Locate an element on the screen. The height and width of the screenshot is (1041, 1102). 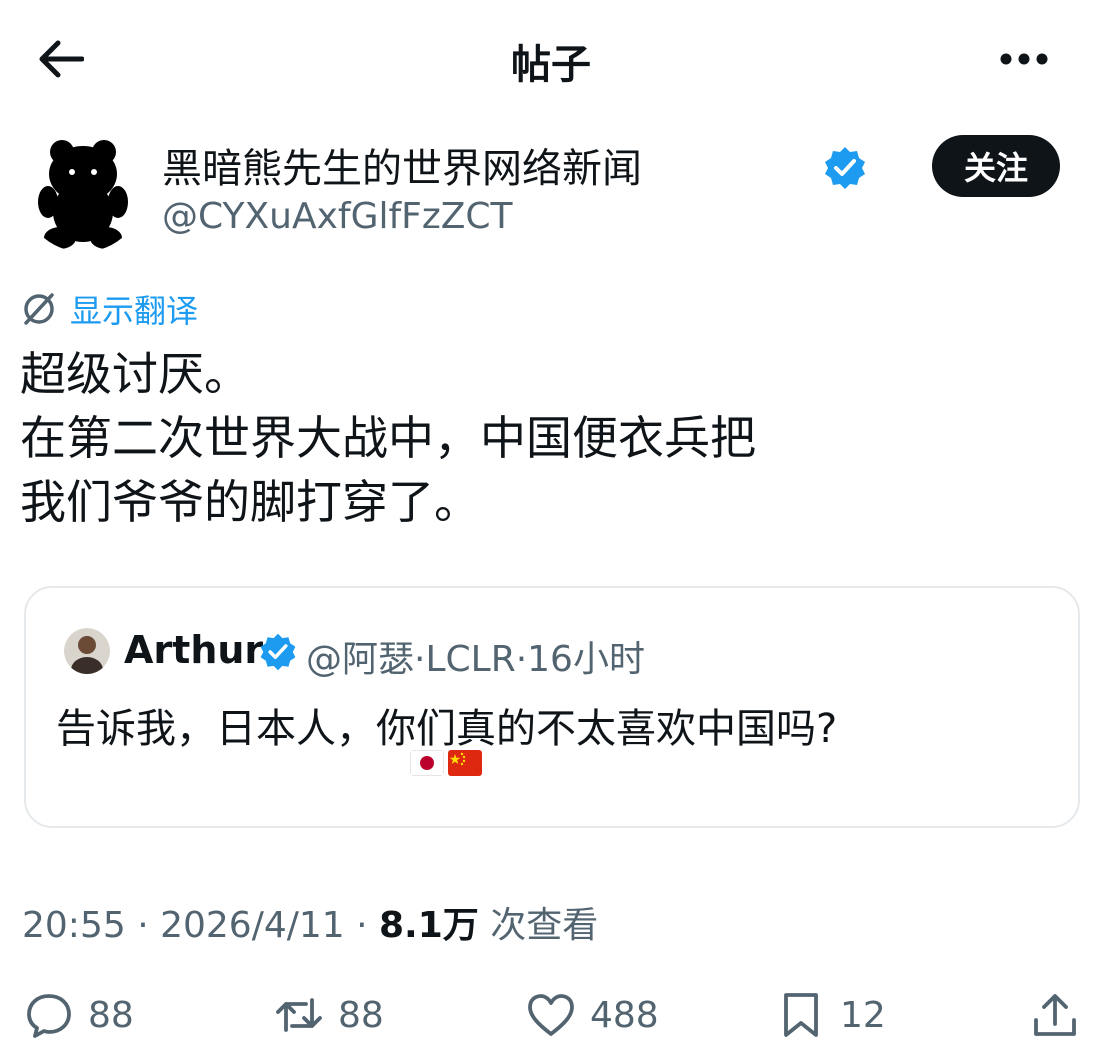
reply-button: 88 is located at coordinates (79, 1015).